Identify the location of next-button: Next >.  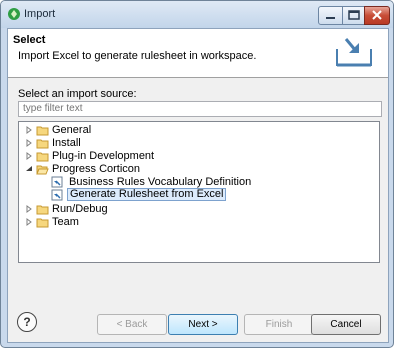
(203, 324).